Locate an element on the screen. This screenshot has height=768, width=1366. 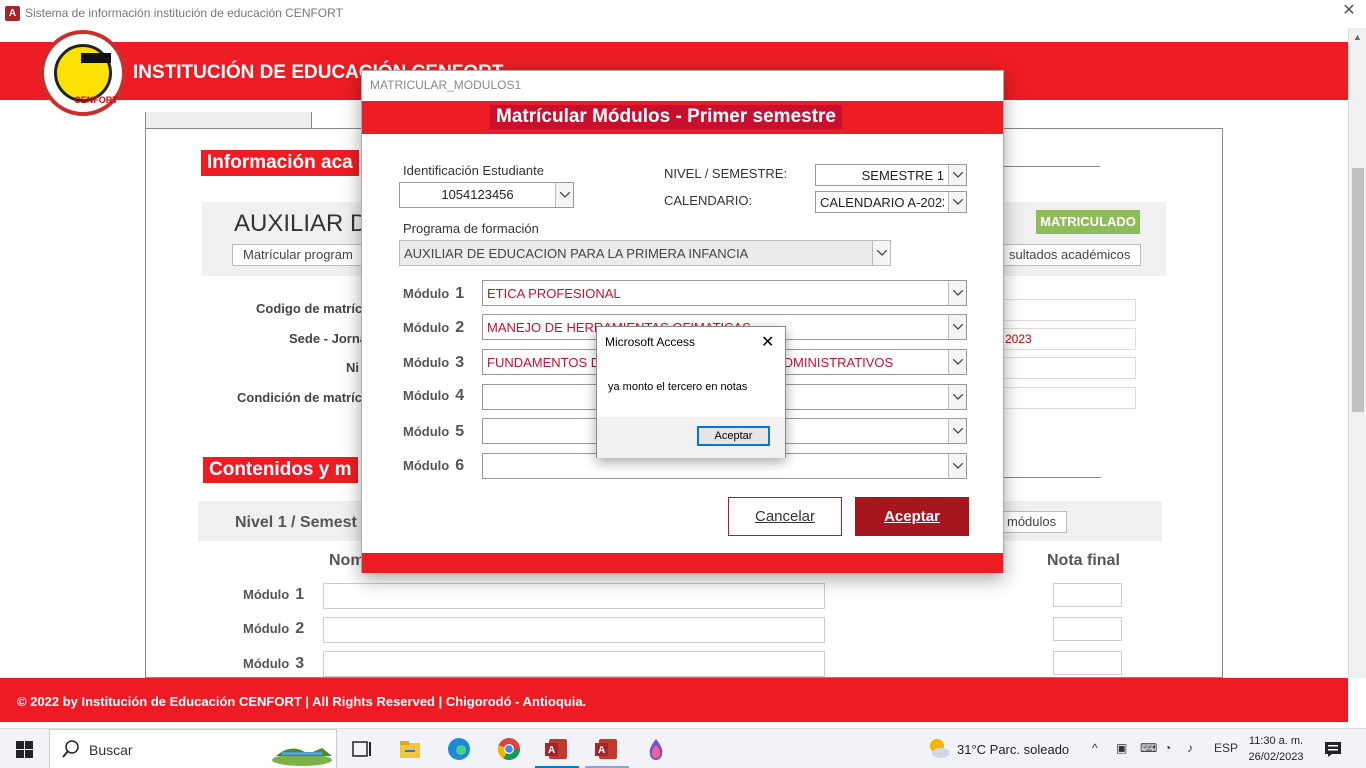
speaker-icon: ♪ is located at coordinates (1190, 748).